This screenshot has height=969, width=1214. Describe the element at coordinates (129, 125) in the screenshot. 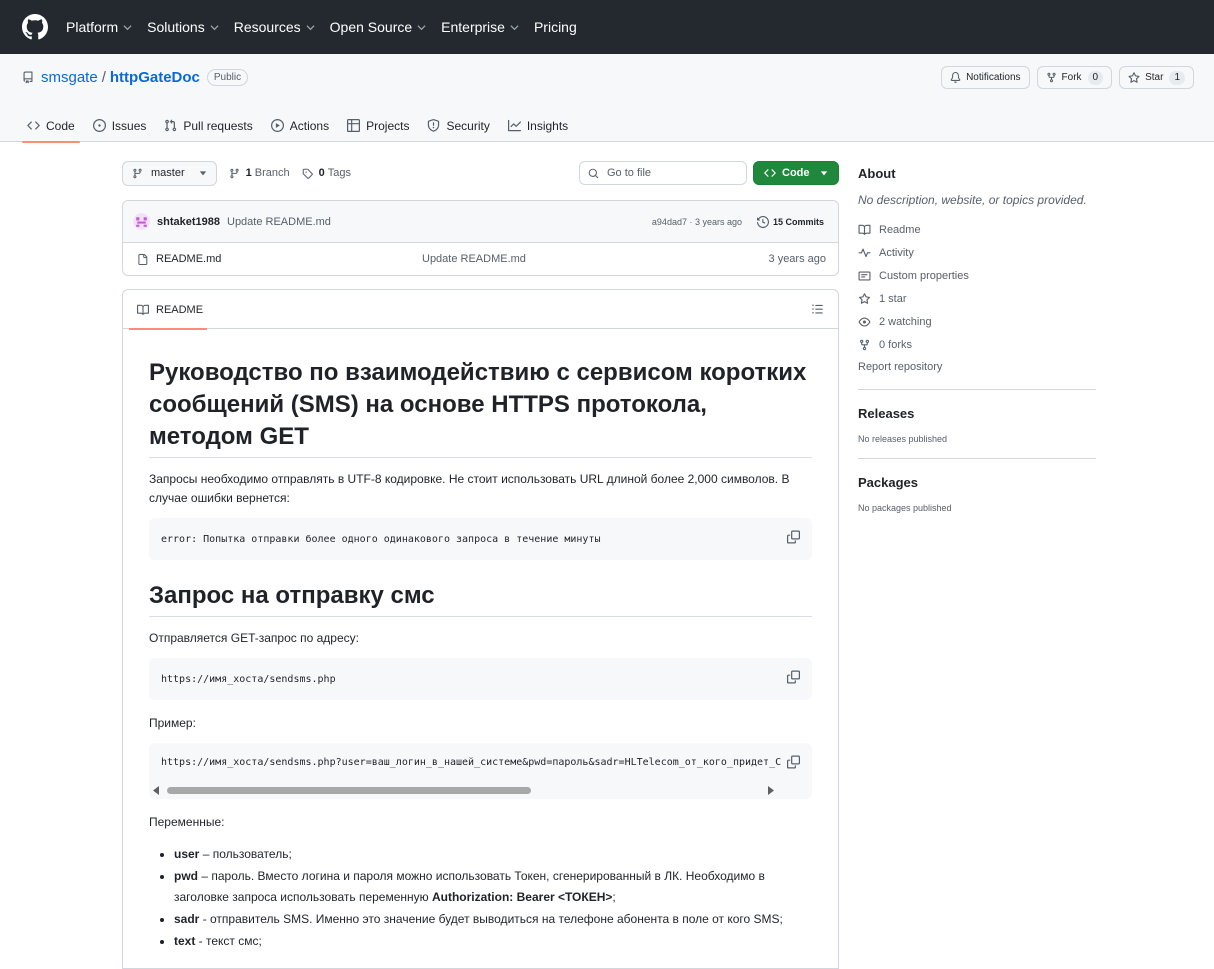

I see `tab-label: Issues` at that location.